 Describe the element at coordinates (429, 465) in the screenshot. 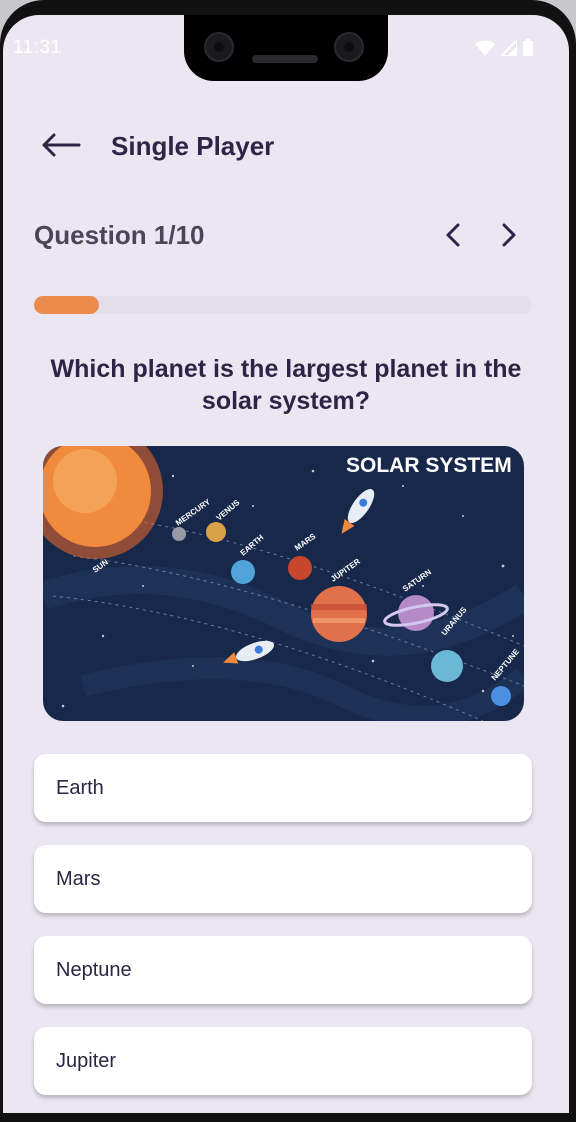

I see `illustration-title: SOLAR SYSTEM` at that location.